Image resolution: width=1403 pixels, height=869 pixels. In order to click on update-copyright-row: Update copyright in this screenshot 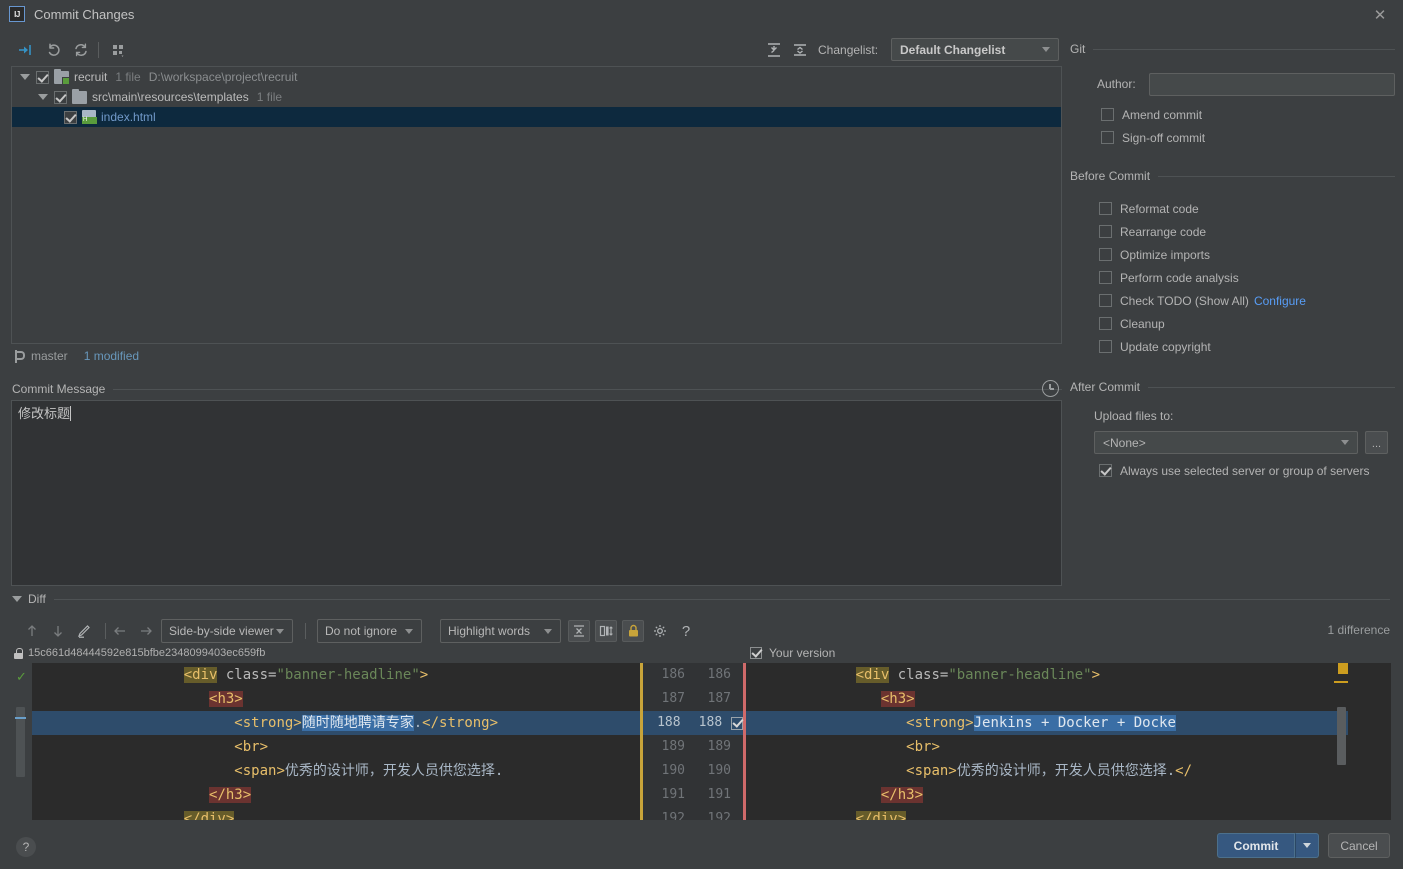, I will do `click(1232, 346)`.